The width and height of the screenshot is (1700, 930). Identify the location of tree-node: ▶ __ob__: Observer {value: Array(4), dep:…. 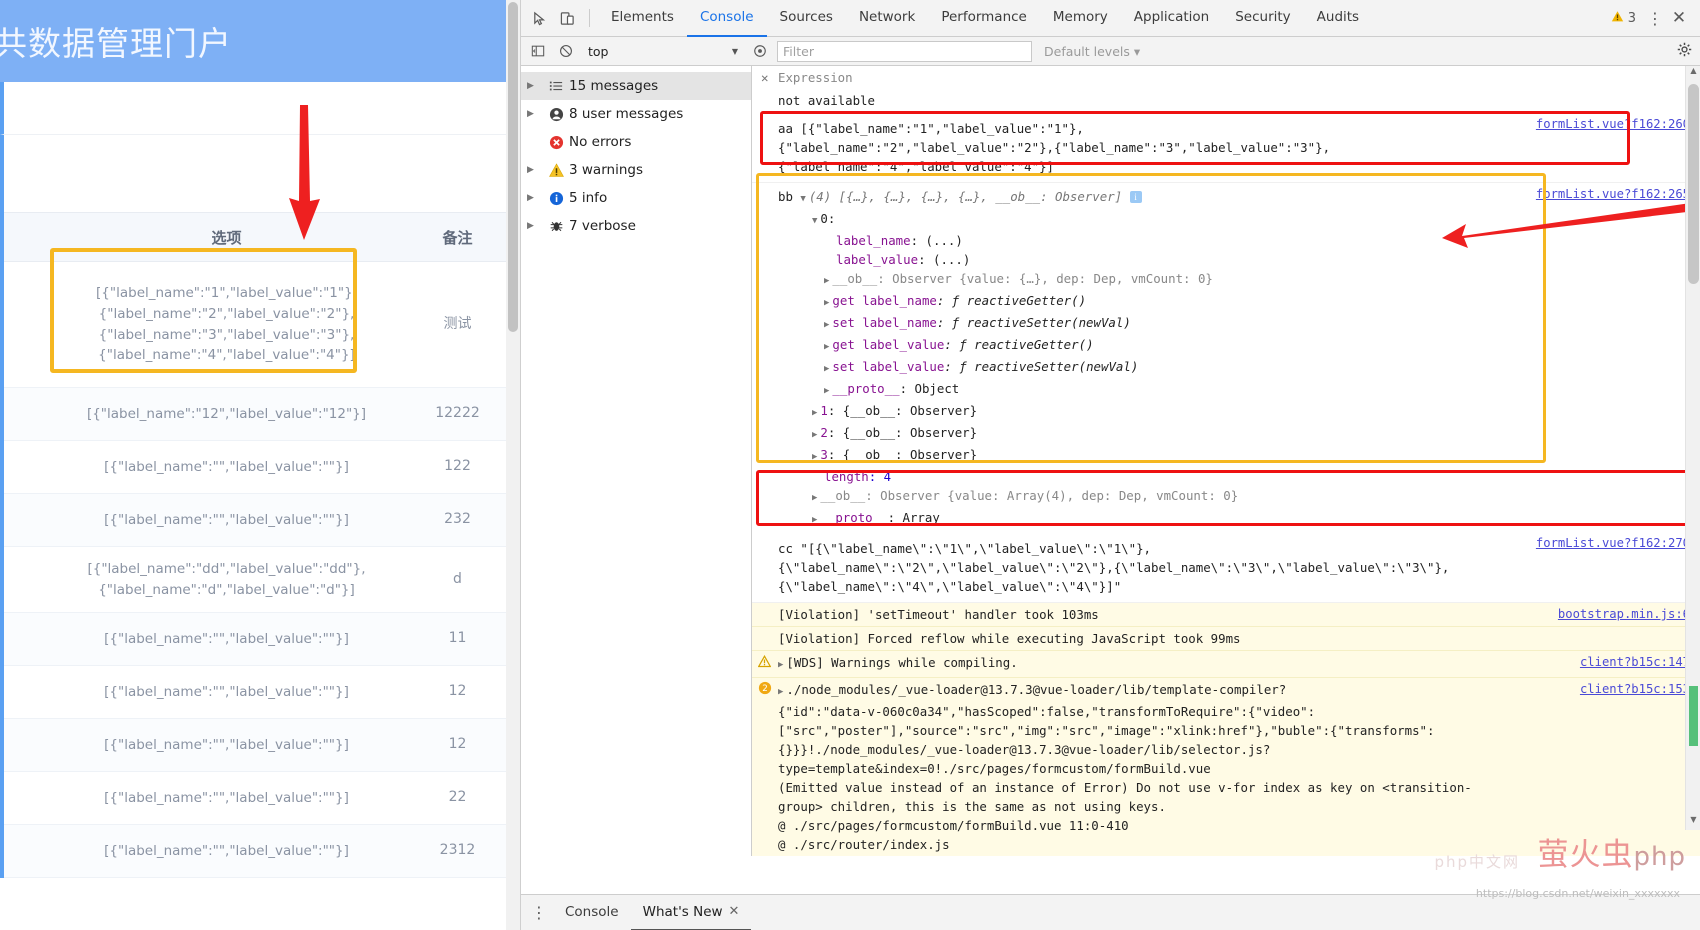
(1232, 497).